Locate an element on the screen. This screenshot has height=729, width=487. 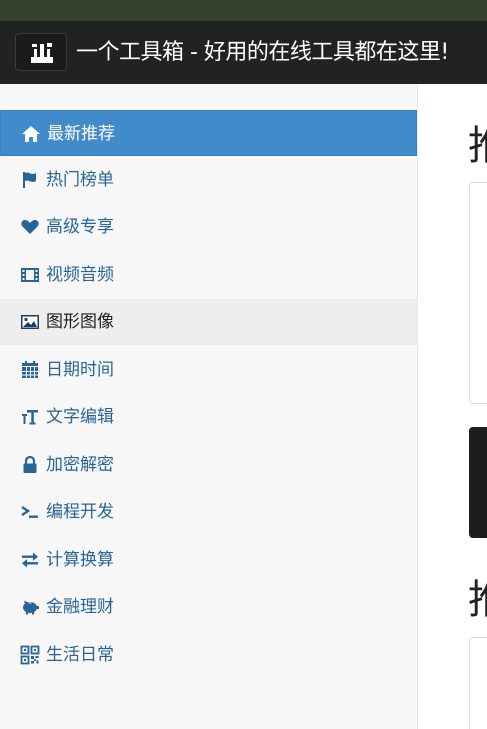
sidebar-item-label: 生活日常 is located at coordinates (80, 655).